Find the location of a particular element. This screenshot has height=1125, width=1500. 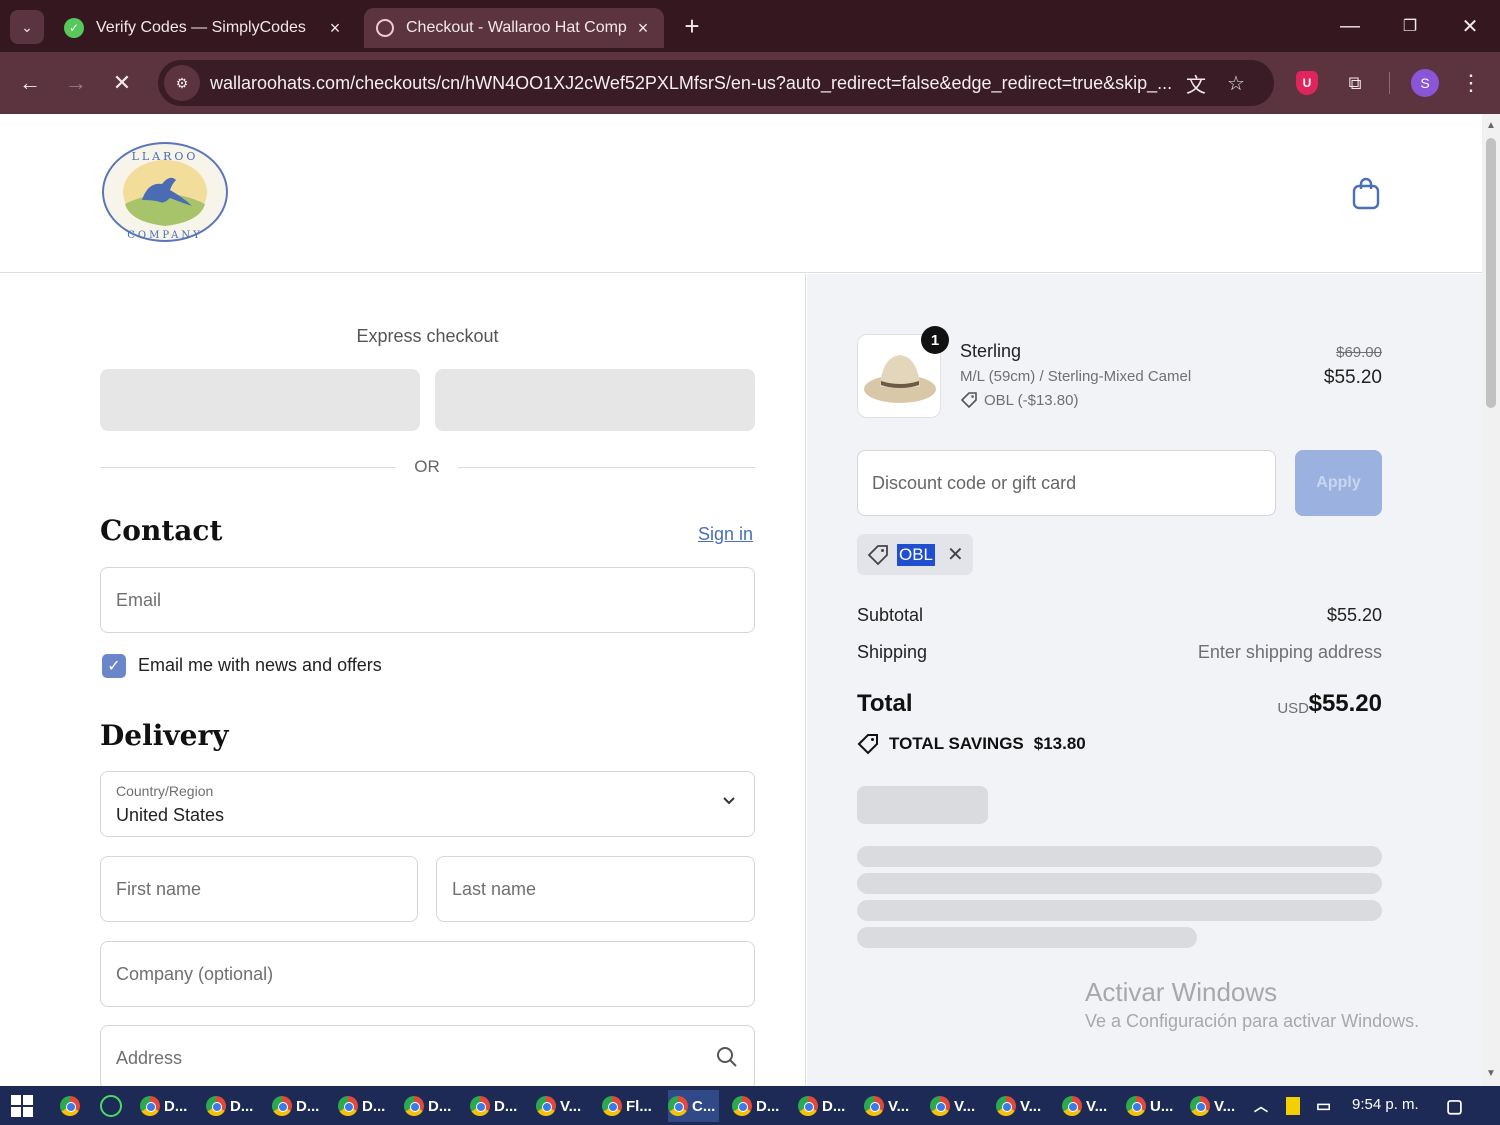

browser-menu-icon: ⋮ is located at coordinates (1471, 83).